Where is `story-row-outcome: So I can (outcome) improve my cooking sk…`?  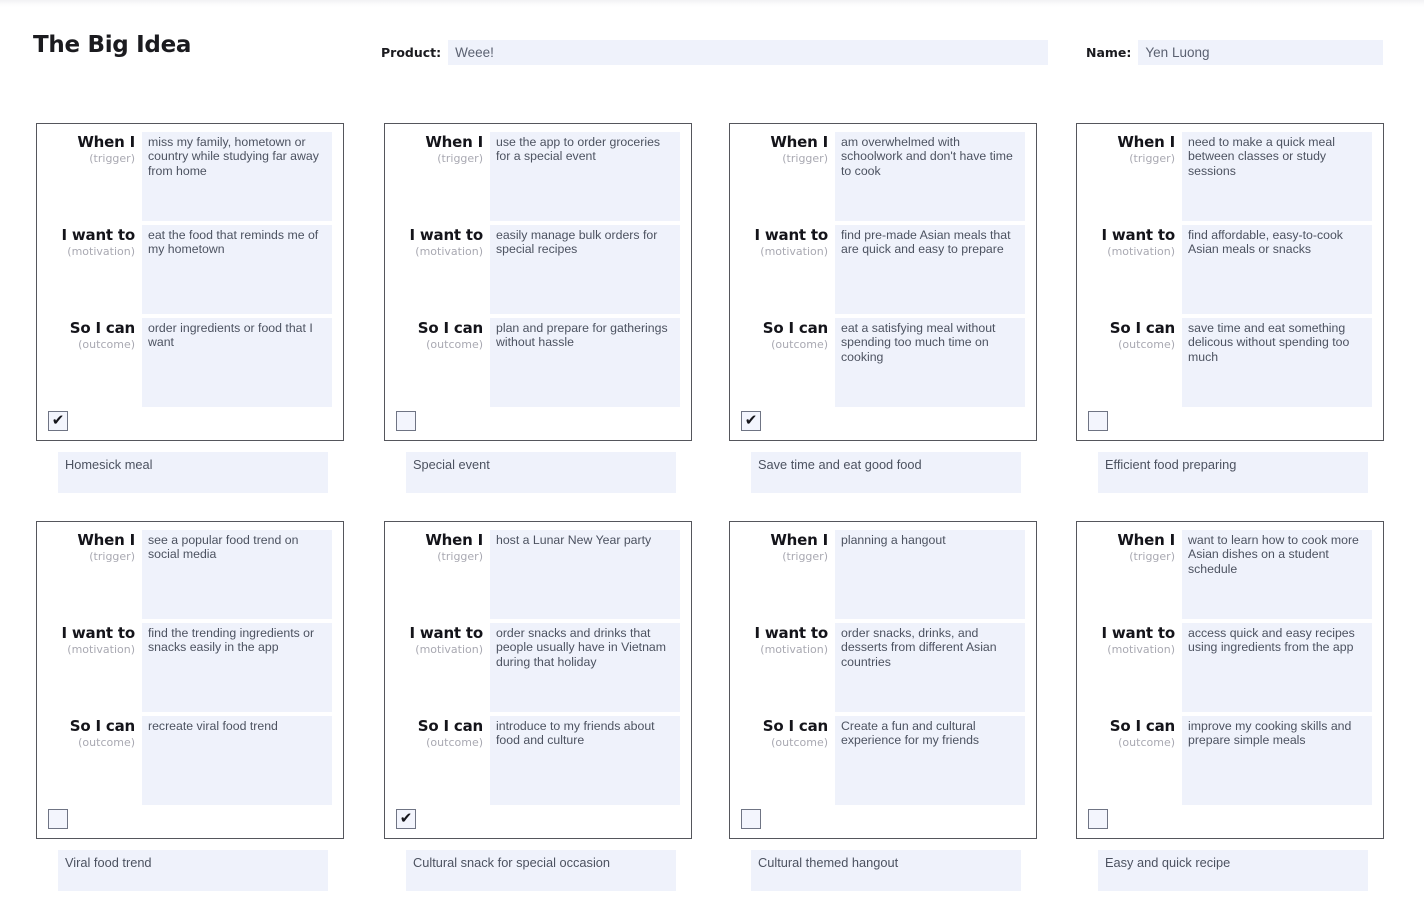
story-row-outcome: So I can (outcome) improve my cooking sk… is located at coordinates (1229, 760).